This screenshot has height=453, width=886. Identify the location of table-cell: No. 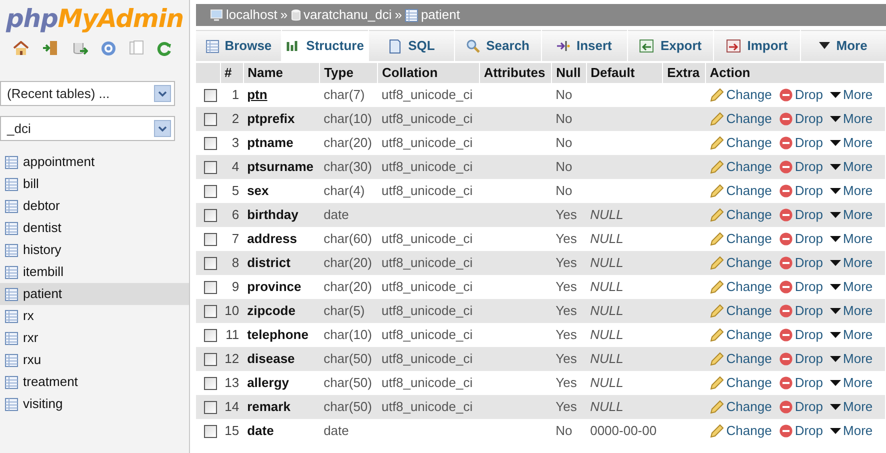
(569, 167).